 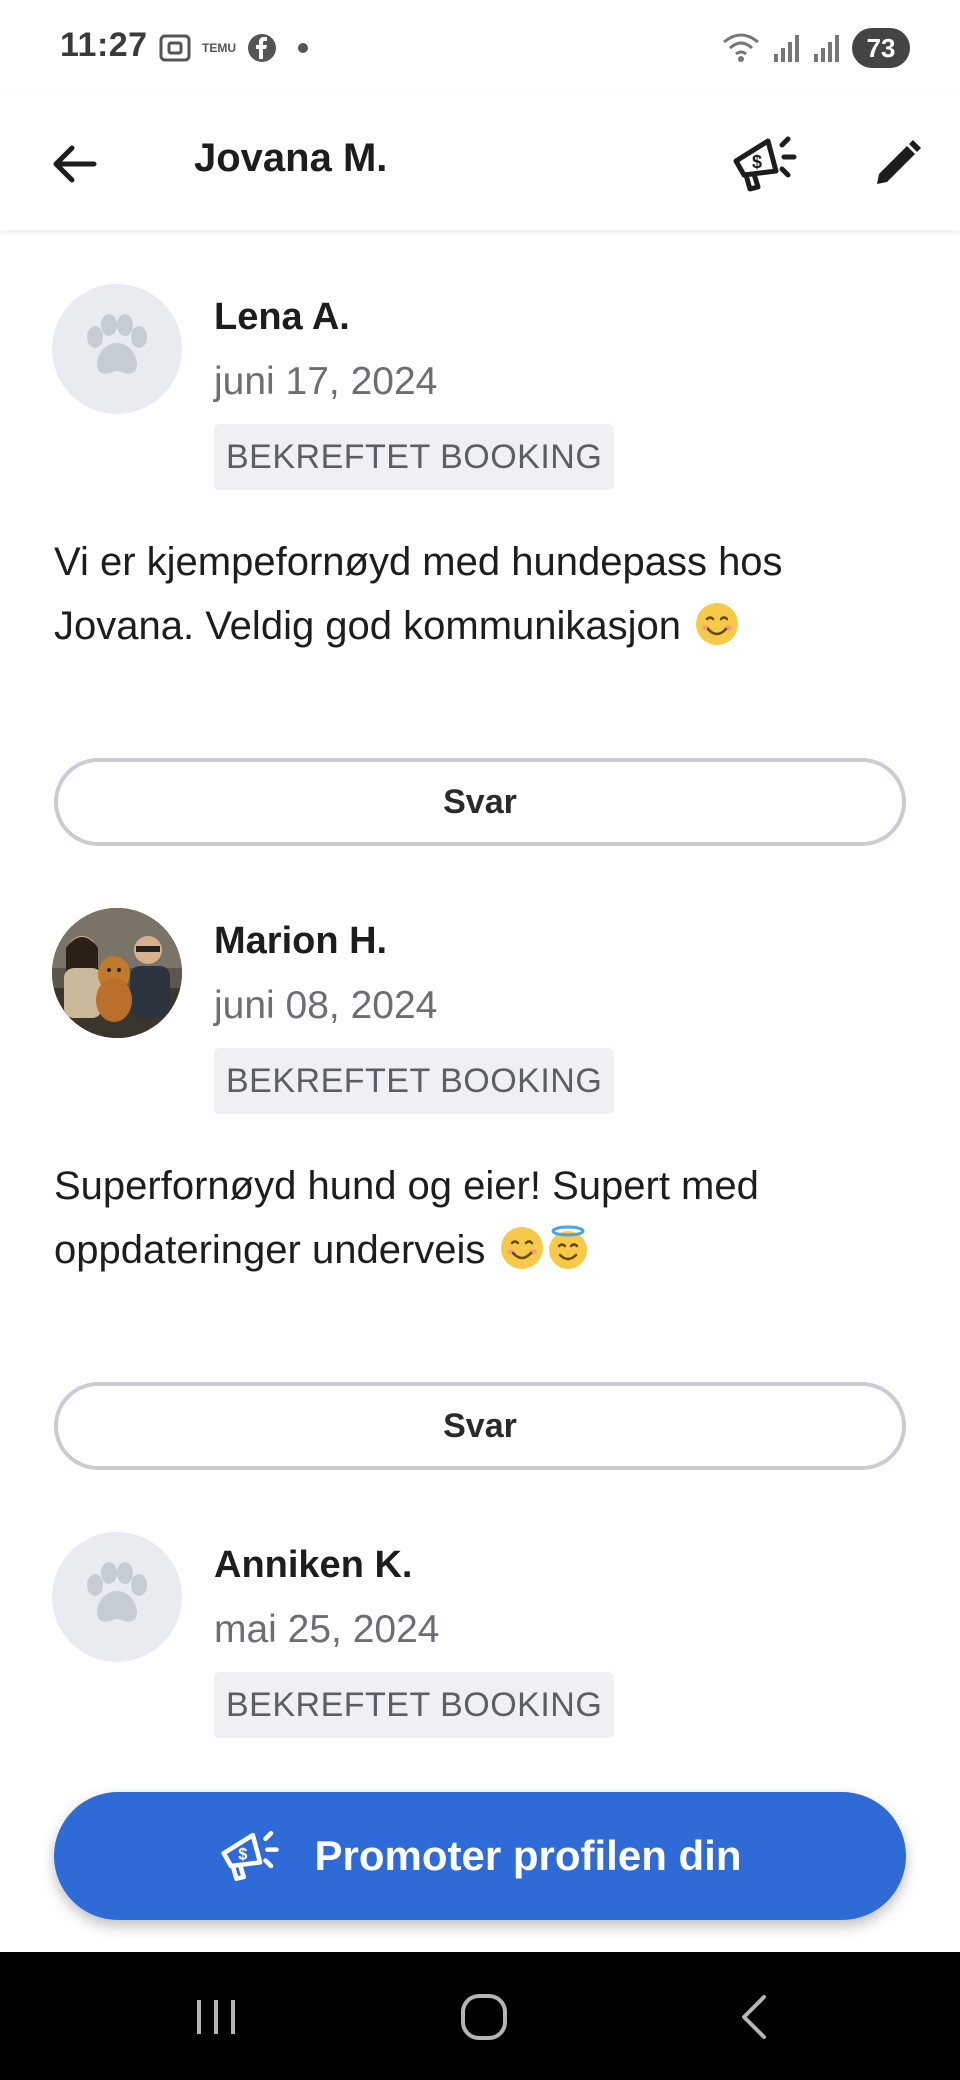 What do you see at coordinates (175, 48) in the screenshot?
I see `screenshot-icon` at bounding box center [175, 48].